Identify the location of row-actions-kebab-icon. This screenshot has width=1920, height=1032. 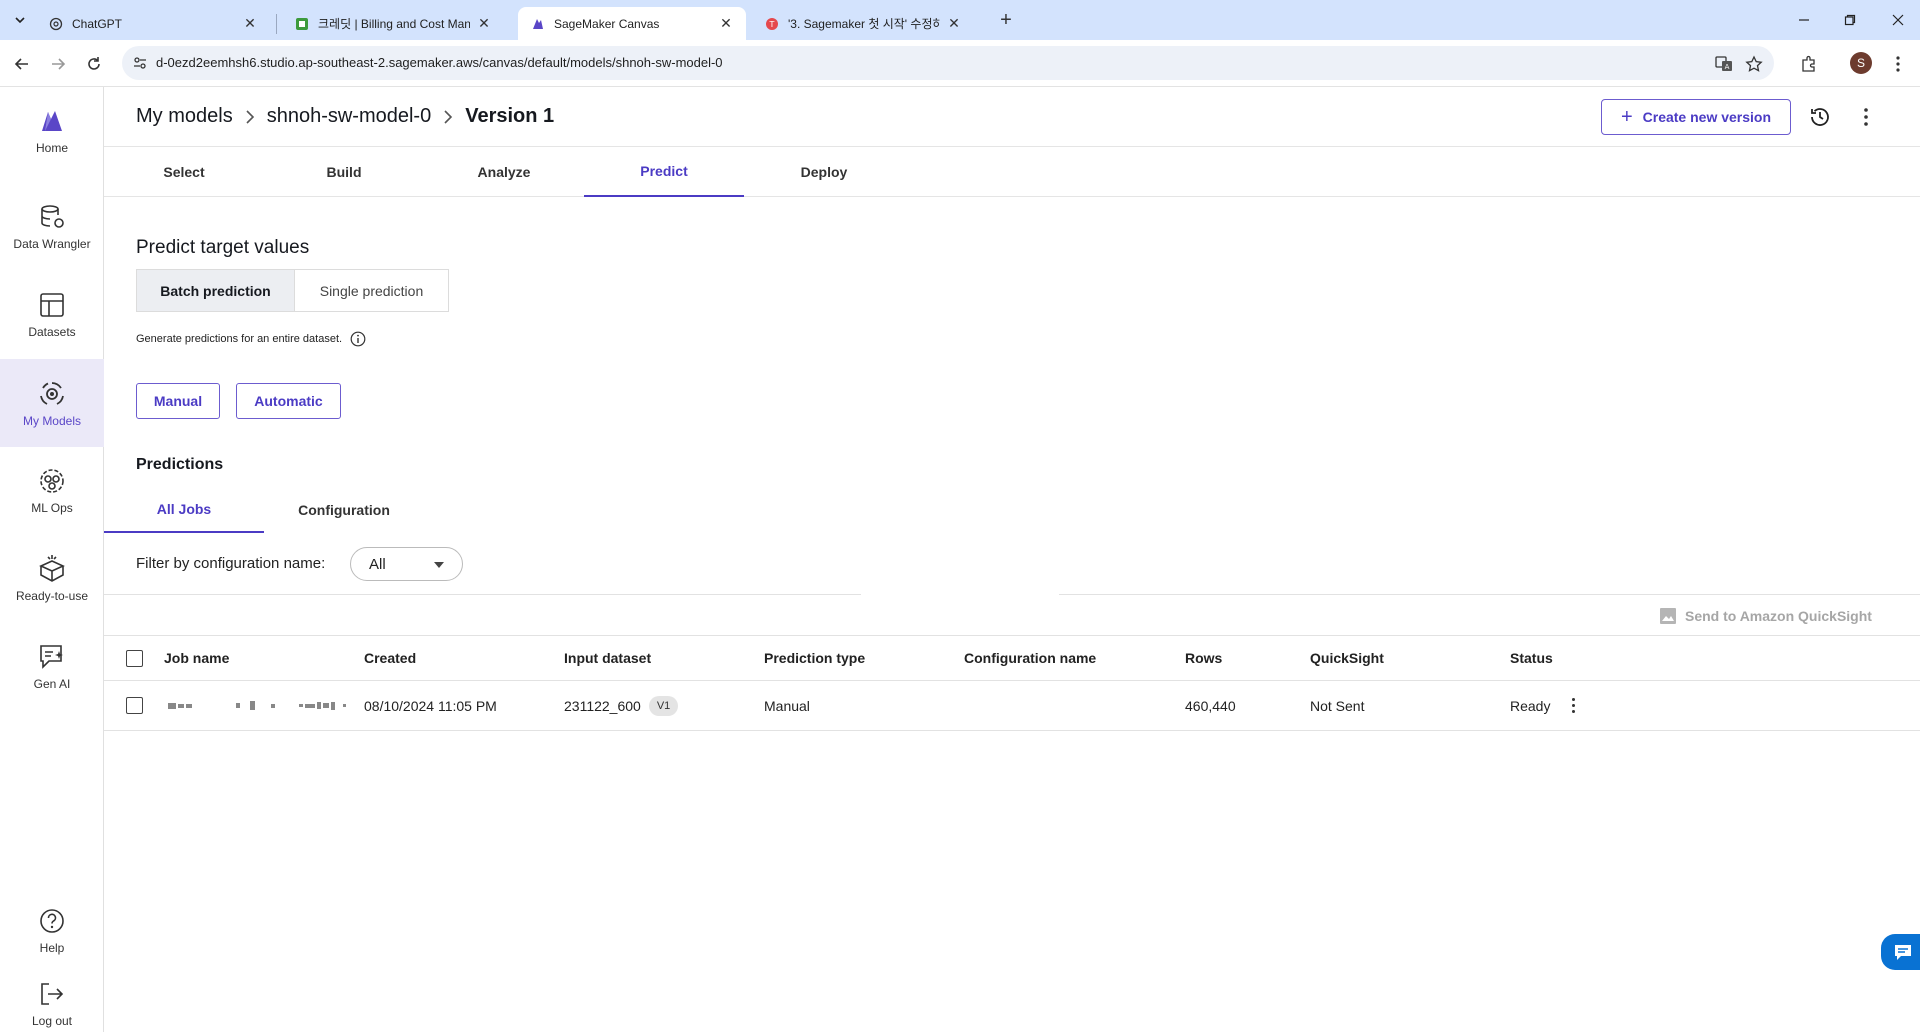
(1574, 705).